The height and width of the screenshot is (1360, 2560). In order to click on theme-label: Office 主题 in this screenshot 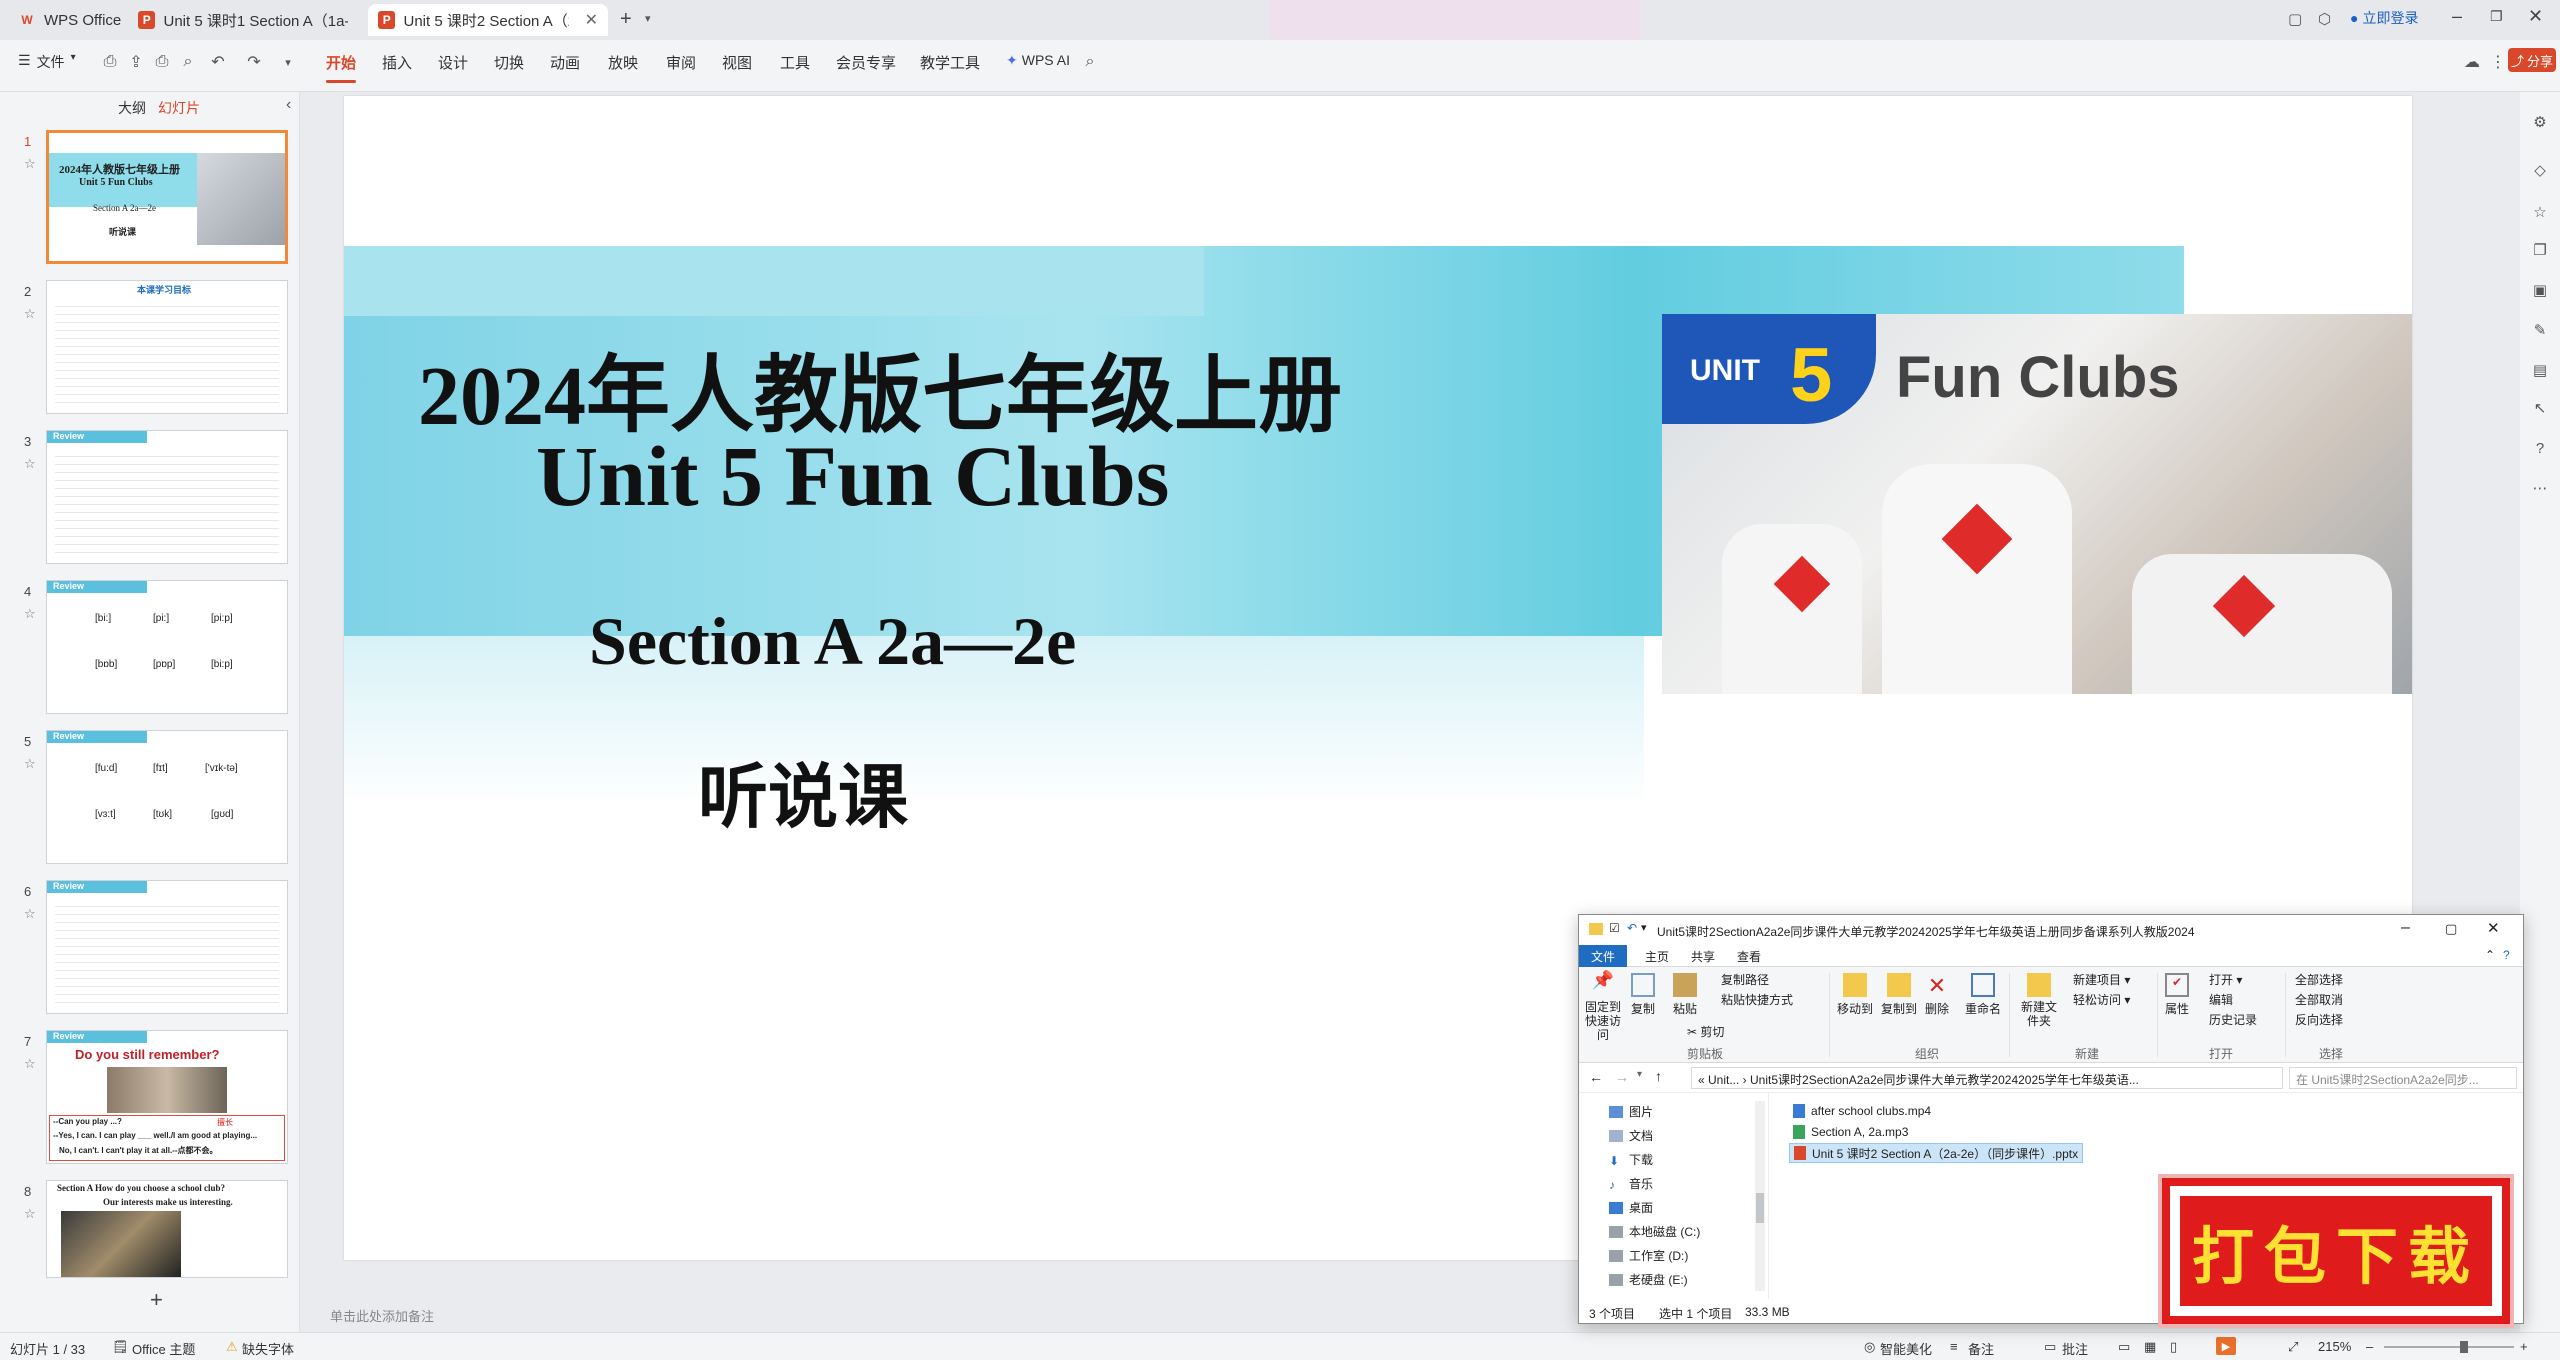, I will do `click(163, 1348)`.